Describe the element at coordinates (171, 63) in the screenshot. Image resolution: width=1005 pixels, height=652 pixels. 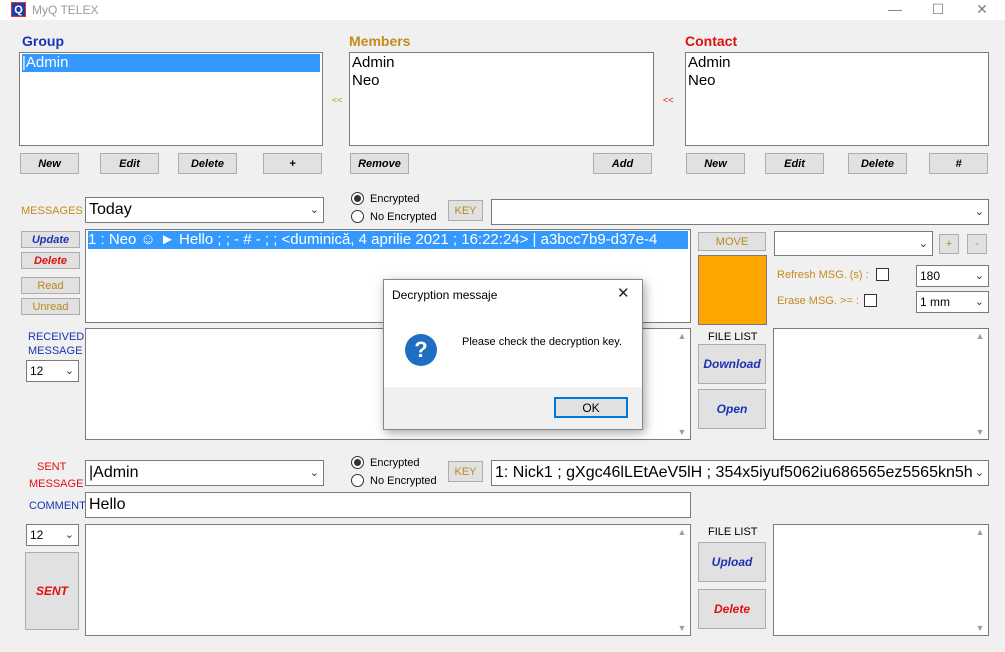
I see `list-item: |Admin` at that location.